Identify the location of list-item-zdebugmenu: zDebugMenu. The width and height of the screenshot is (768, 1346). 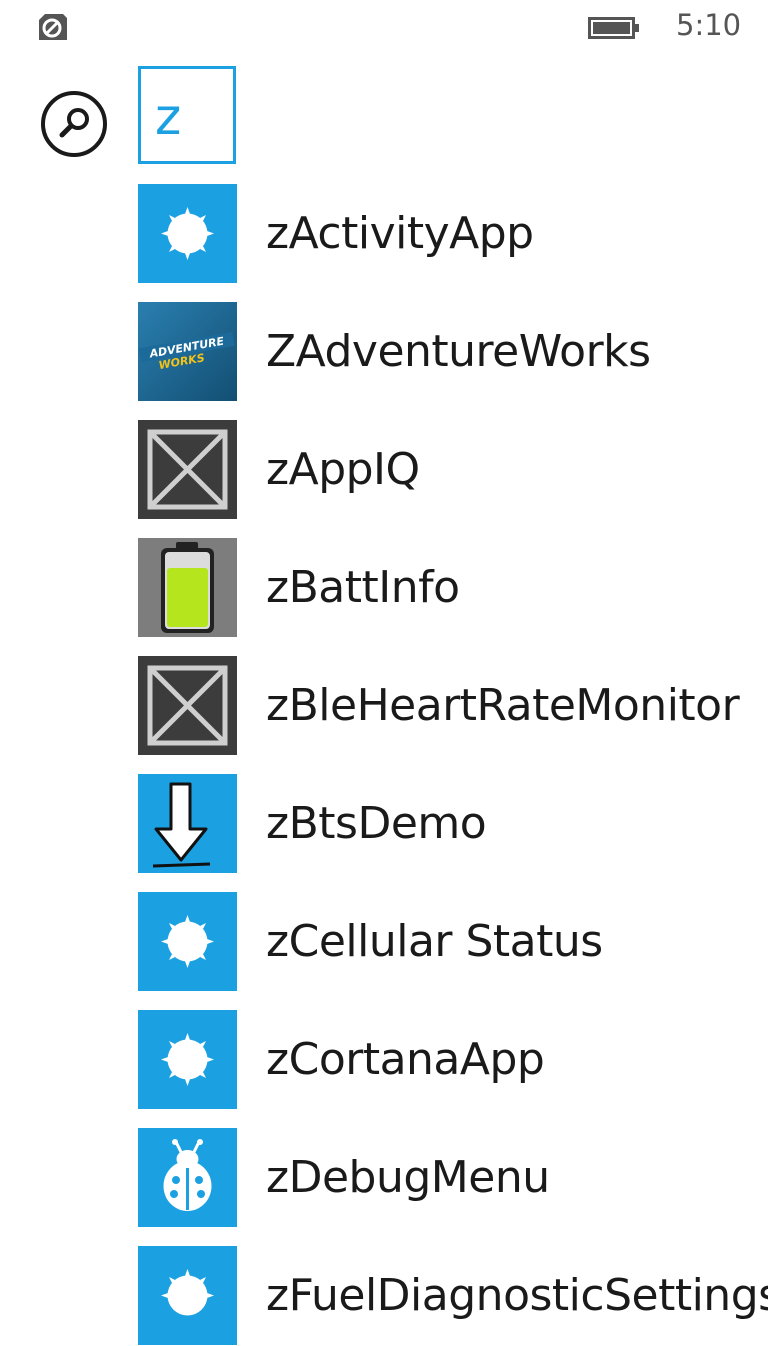
(453, 1178).